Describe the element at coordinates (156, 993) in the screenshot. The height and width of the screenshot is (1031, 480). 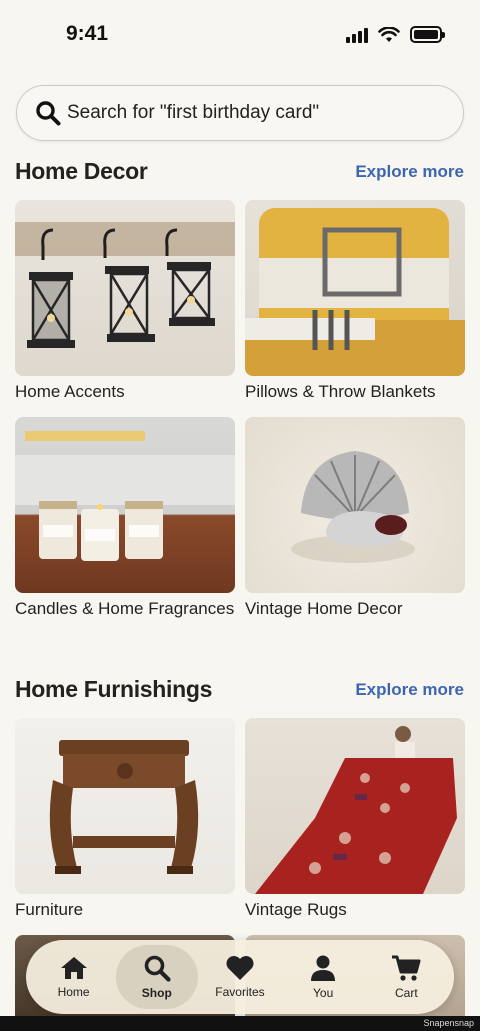
I see `tab-shop-label: Shop` at that location.